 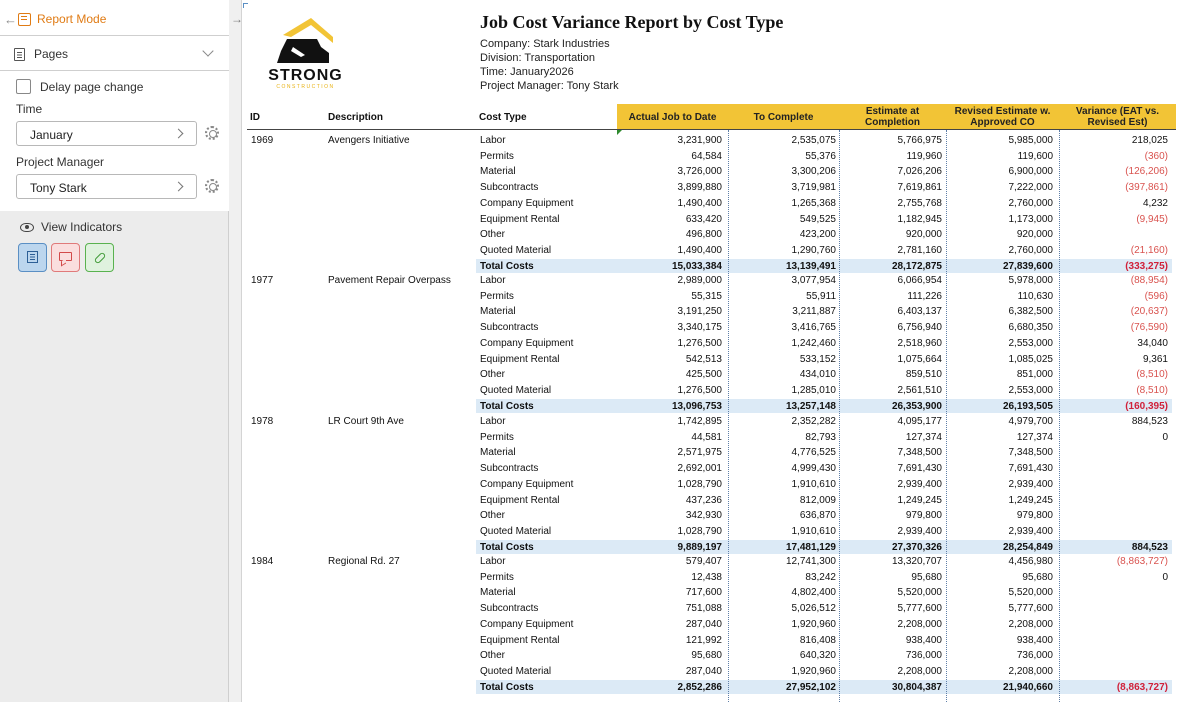 What do you see at coordinates (1031, 140) in the screenshot?
I see `revised-cell: 5,985,000` at bounding box center [1031, 140].